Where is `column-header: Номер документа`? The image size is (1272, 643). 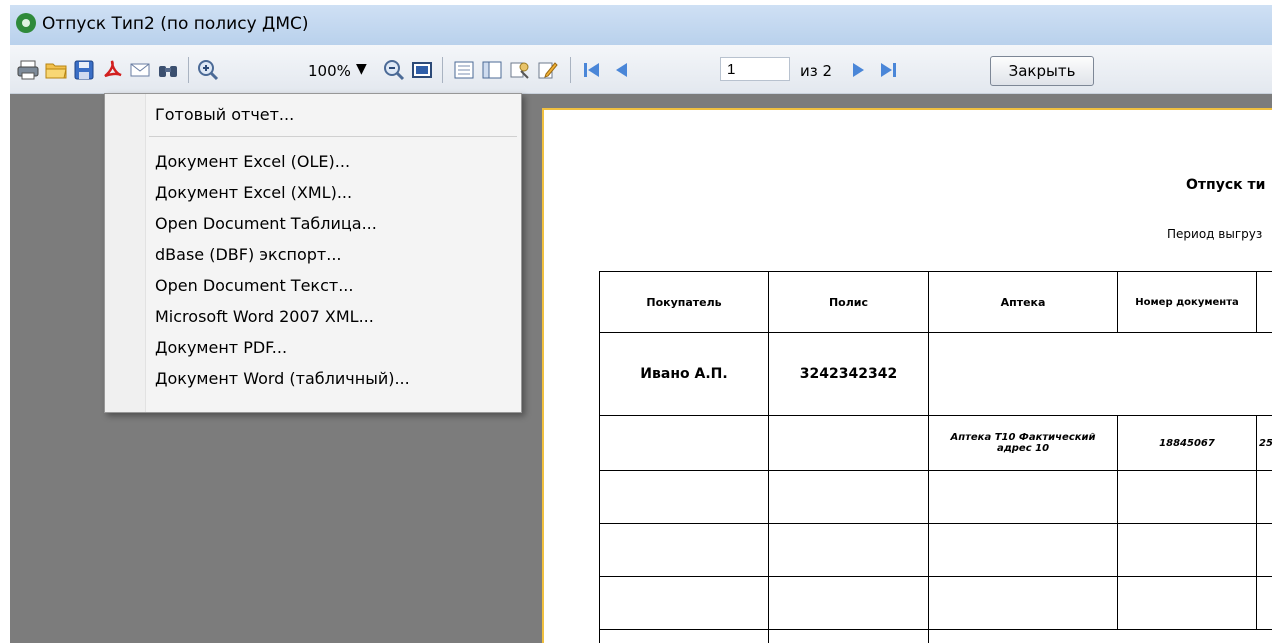
column-header: Номер документа is located at coordinates (1187, 302).